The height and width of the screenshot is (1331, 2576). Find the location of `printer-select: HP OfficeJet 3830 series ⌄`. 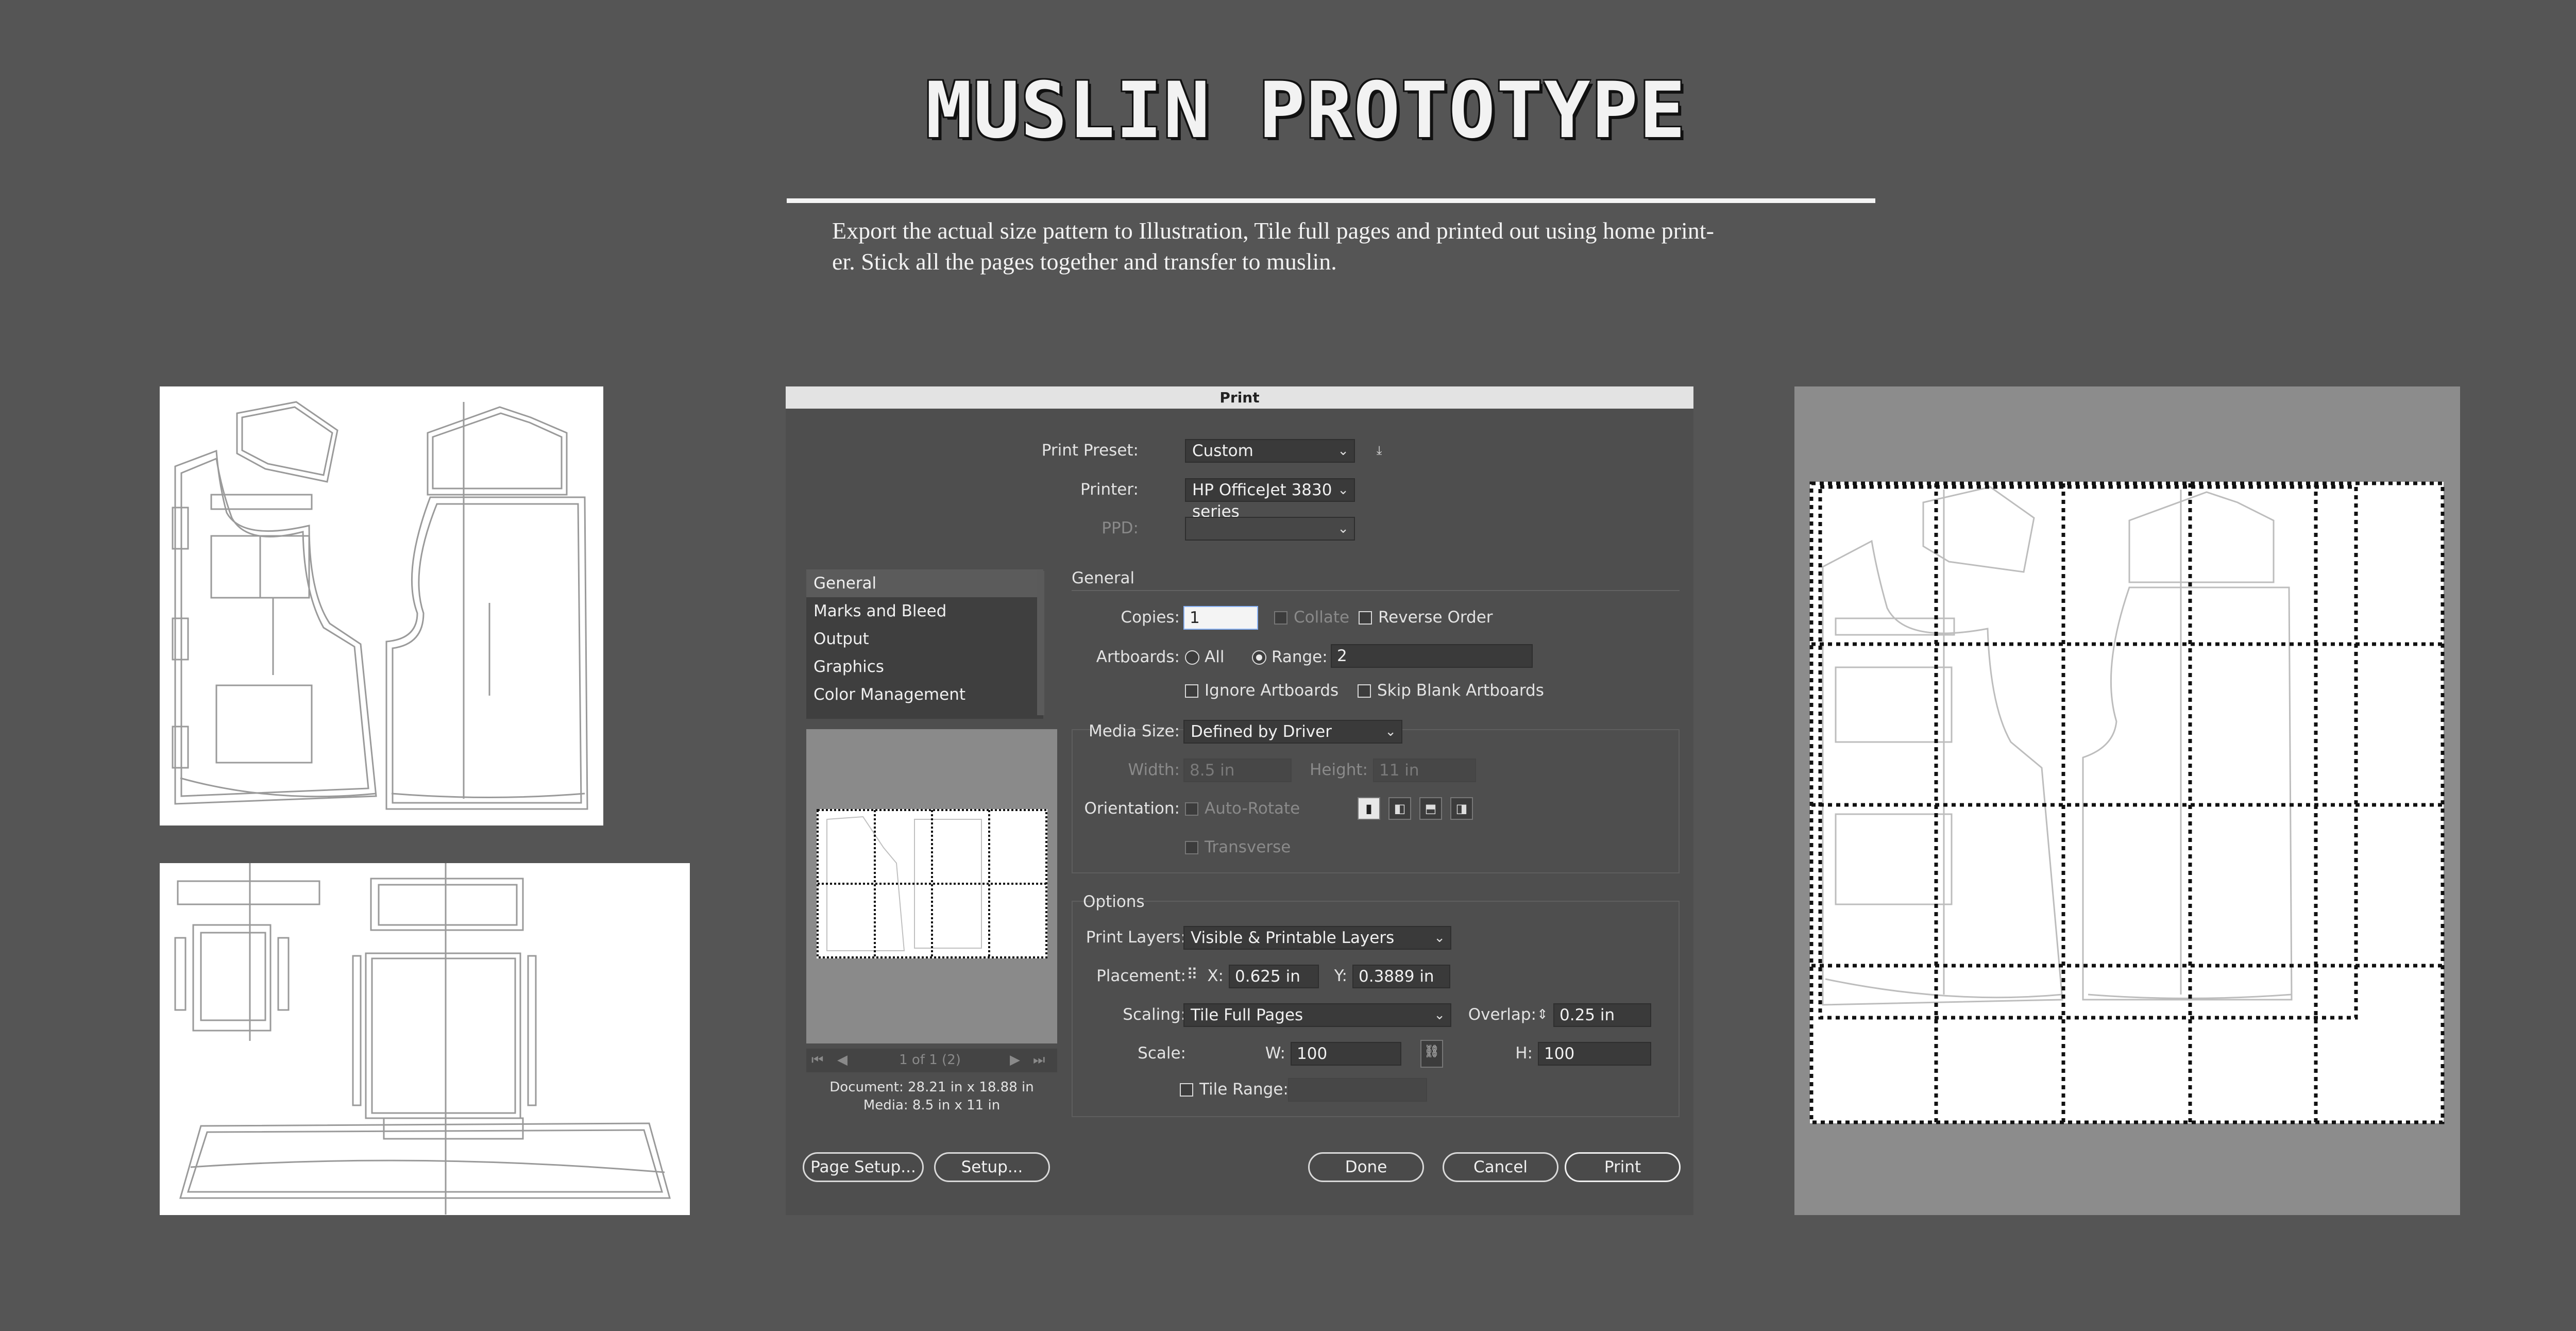

printer-select: HP OfficeJet 3830 series ⌄ is located at coordinates (1270, 499).